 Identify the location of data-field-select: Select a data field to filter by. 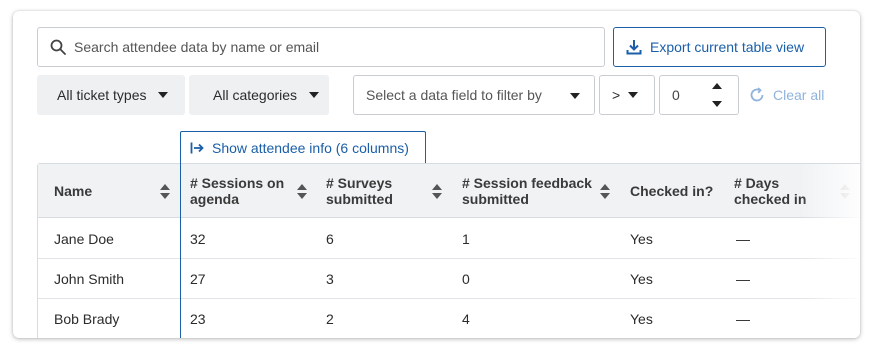
(474, 95).